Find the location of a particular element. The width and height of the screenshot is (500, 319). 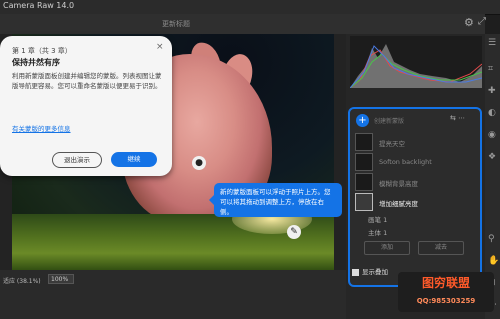

mask-label: 增加细腻亮度 is located at coordinates (398, 204).